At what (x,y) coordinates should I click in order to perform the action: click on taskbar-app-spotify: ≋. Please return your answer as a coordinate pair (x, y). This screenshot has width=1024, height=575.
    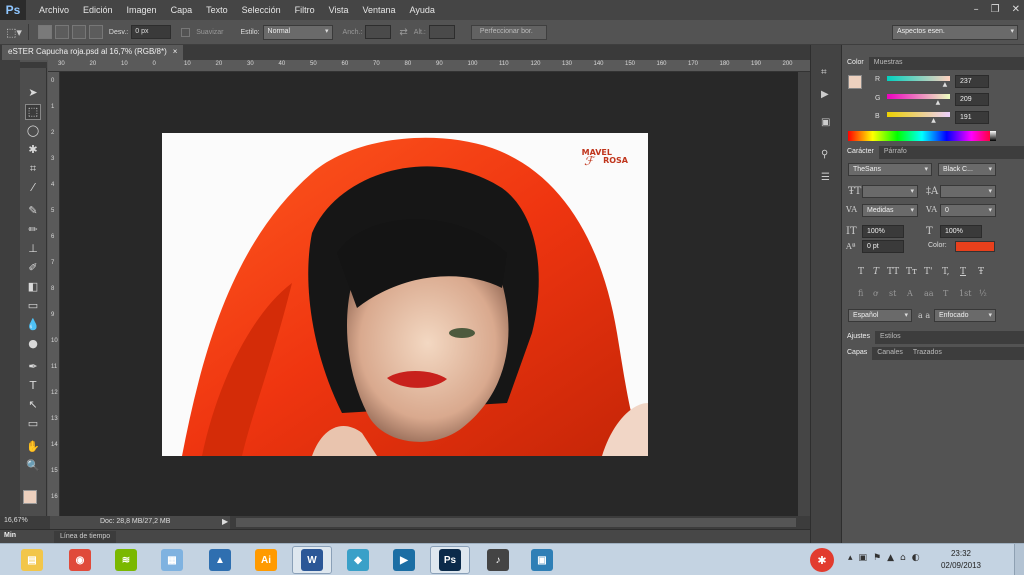
    Looking at the image, I should click on (126, 560).